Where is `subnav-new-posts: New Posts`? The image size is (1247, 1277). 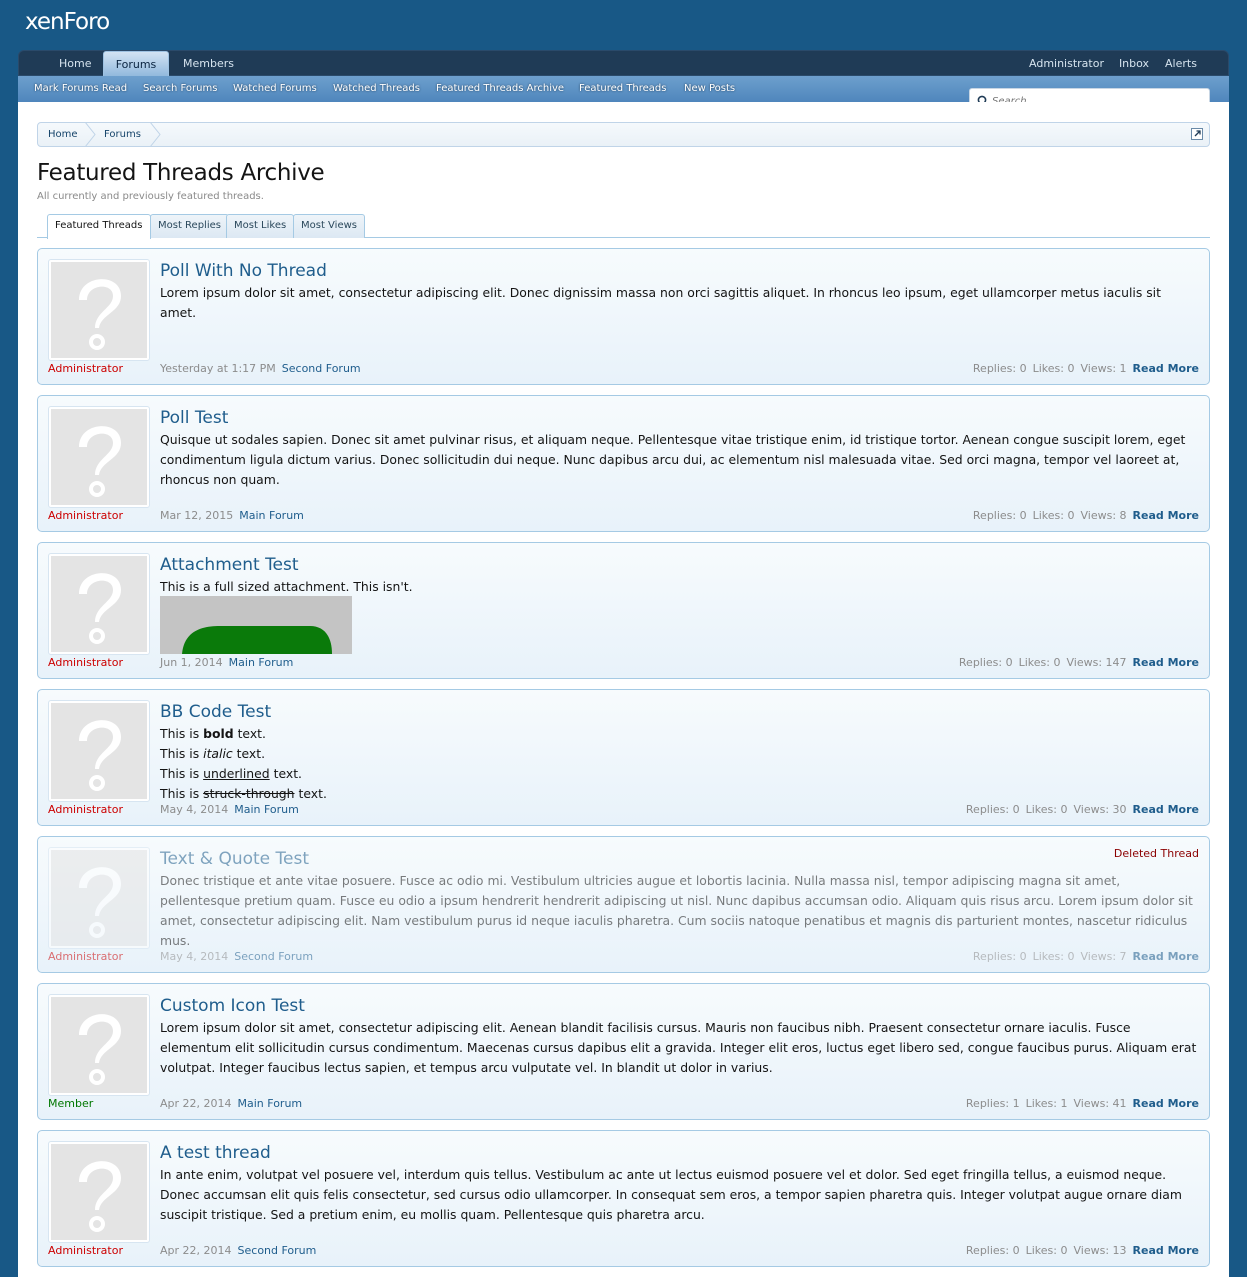
subnav-new-posts: New Posts is located at coordinates (709, 89).